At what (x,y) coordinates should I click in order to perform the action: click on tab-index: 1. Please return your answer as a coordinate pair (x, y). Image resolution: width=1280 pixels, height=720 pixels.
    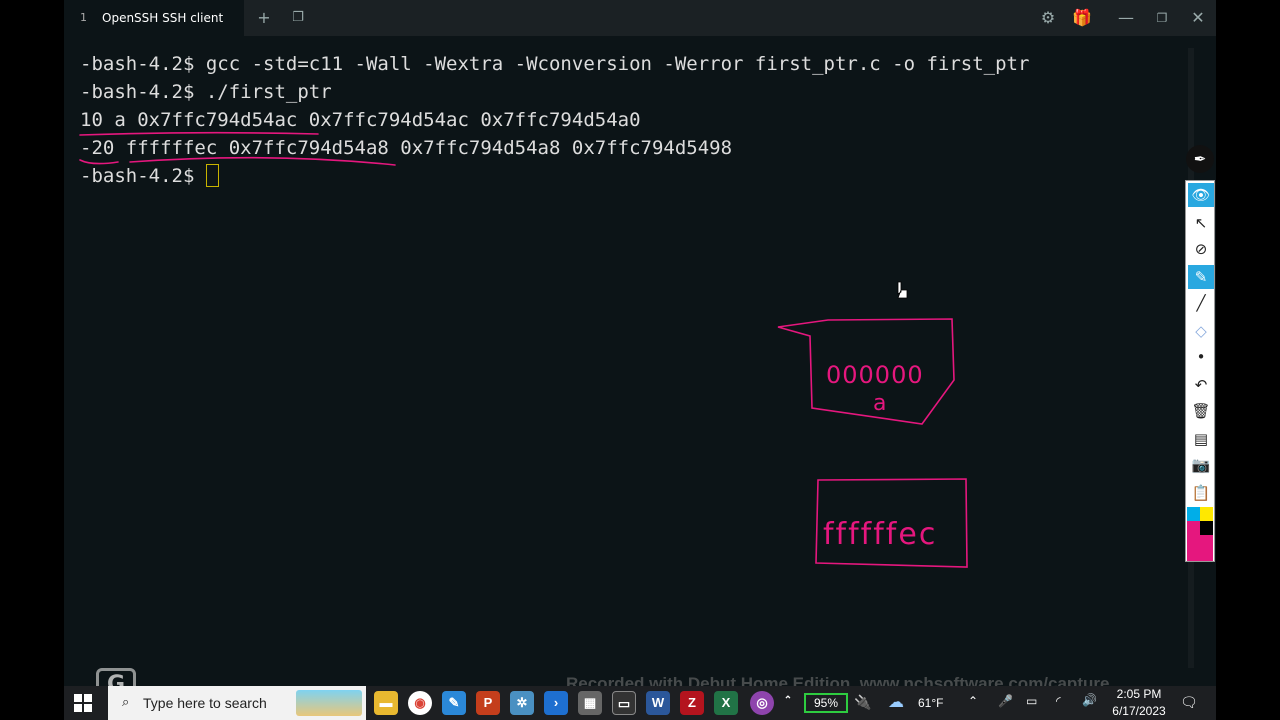
    Looking at the image, I should click on (83, 17).